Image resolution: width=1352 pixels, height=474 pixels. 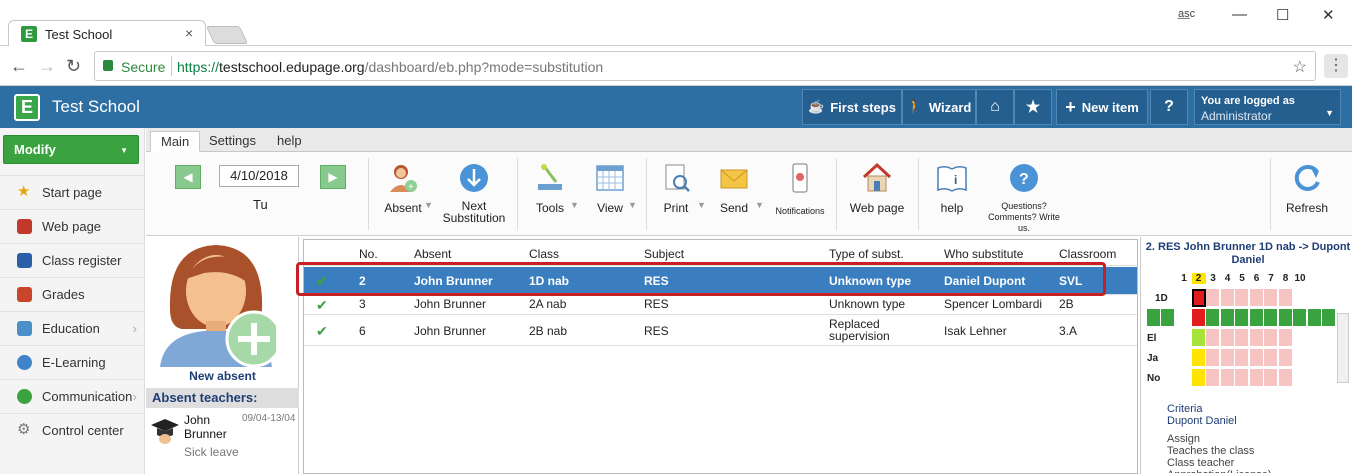 I want to click on send-button: Send, so click(x=734, y=188).